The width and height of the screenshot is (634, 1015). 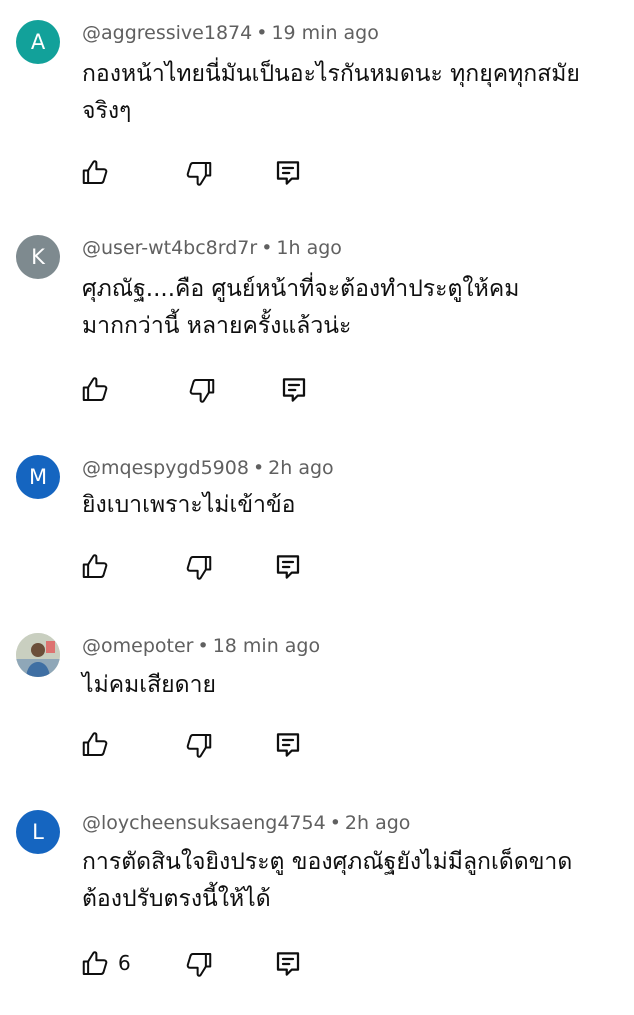 I want to click on profile-photo-icon, so click(x=38, y=655).